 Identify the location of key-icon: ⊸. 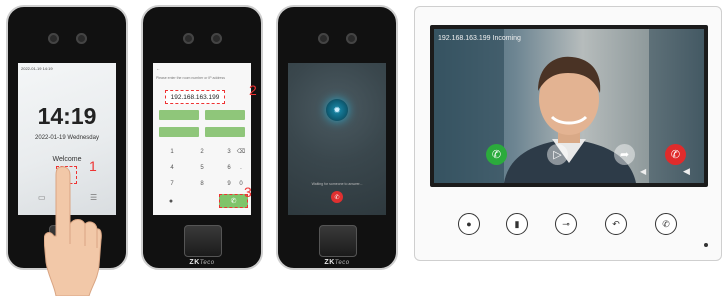
(566, 223).